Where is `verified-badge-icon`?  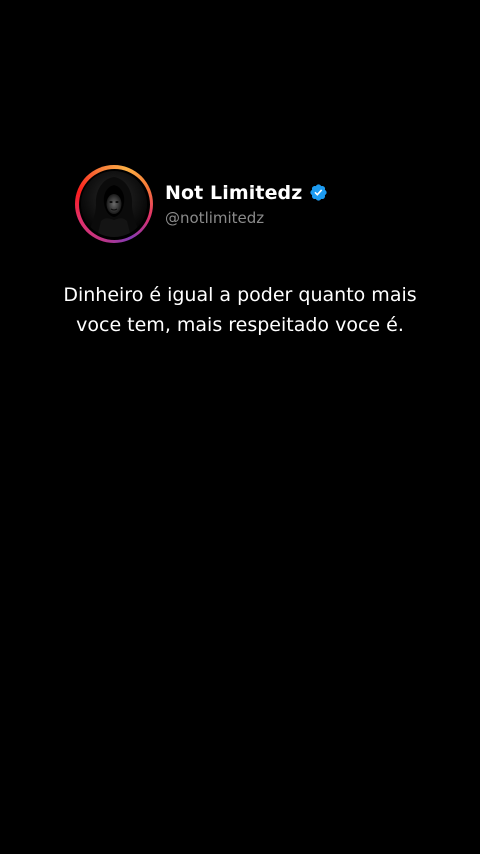 verified-badge-icon is located at coordinates (319, 192).